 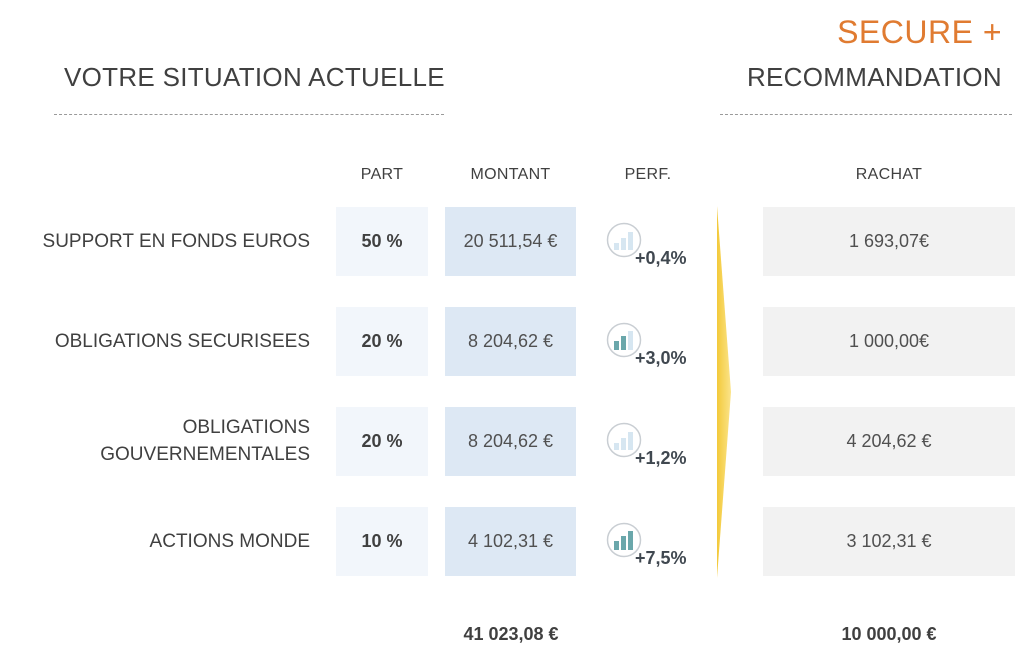 I want to click on rachat-cell: 1 693,07€, so click(x=889, y=241).